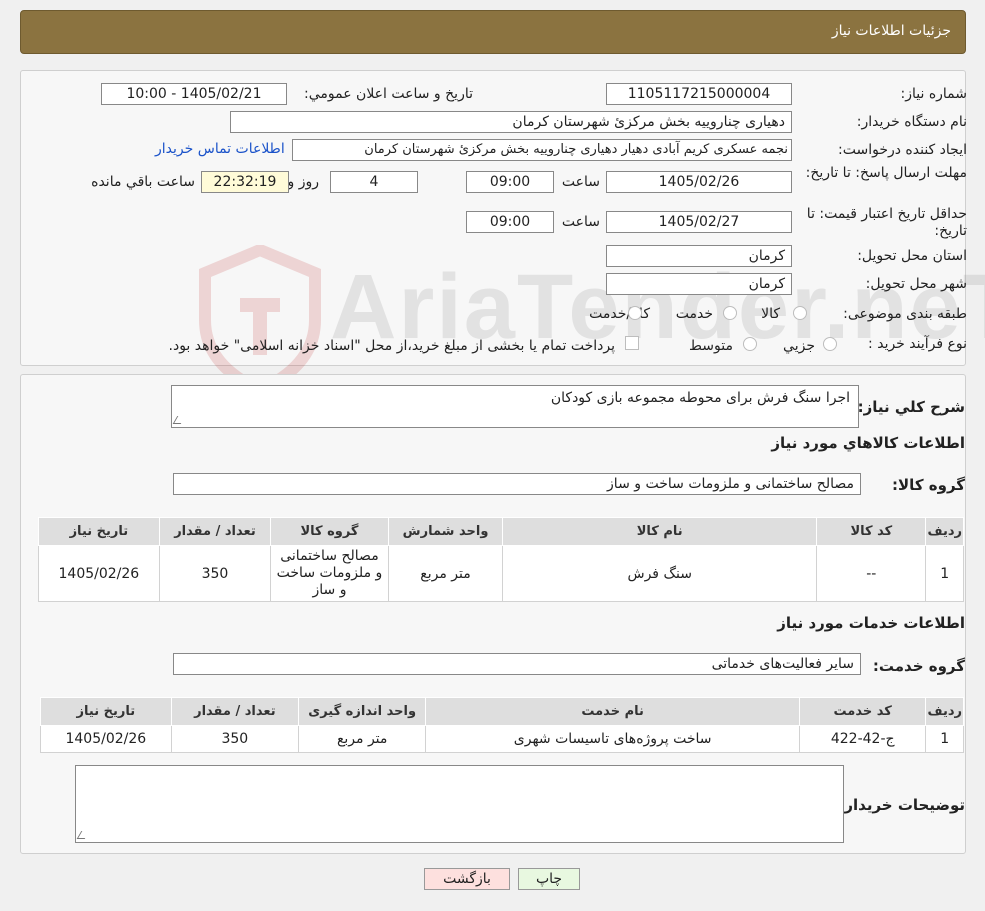 The height and width of the screenshot is (911, 985). Describe the element at coordinates (445, 531) in the screenshot. I see `col-unit: واحد شمارش` at that location.